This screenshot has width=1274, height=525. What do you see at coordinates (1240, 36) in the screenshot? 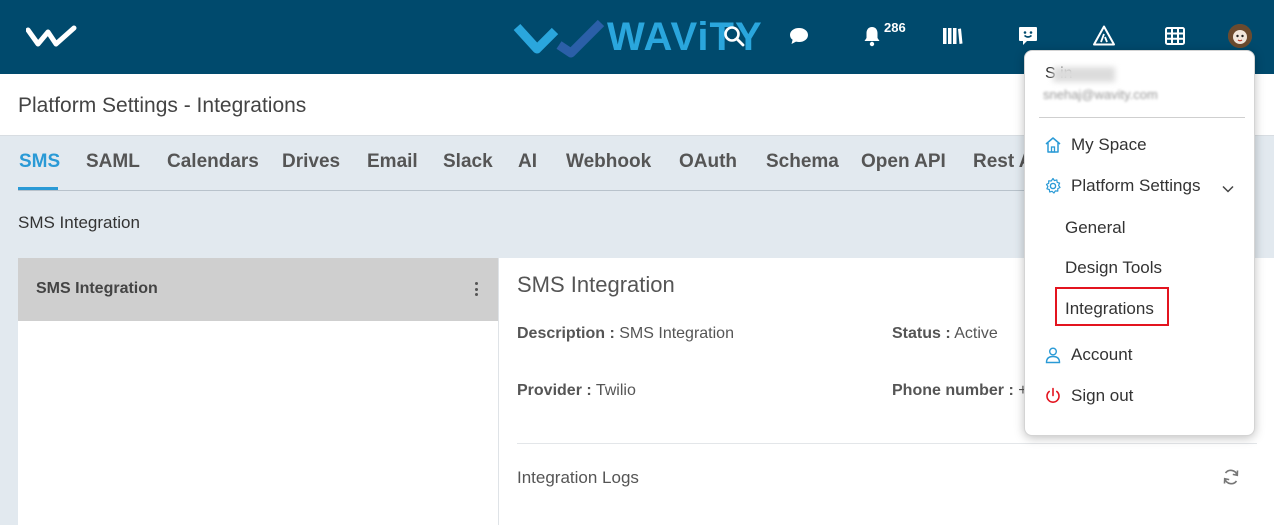
I see `user-avatar` at bounding box center [1240, 36].